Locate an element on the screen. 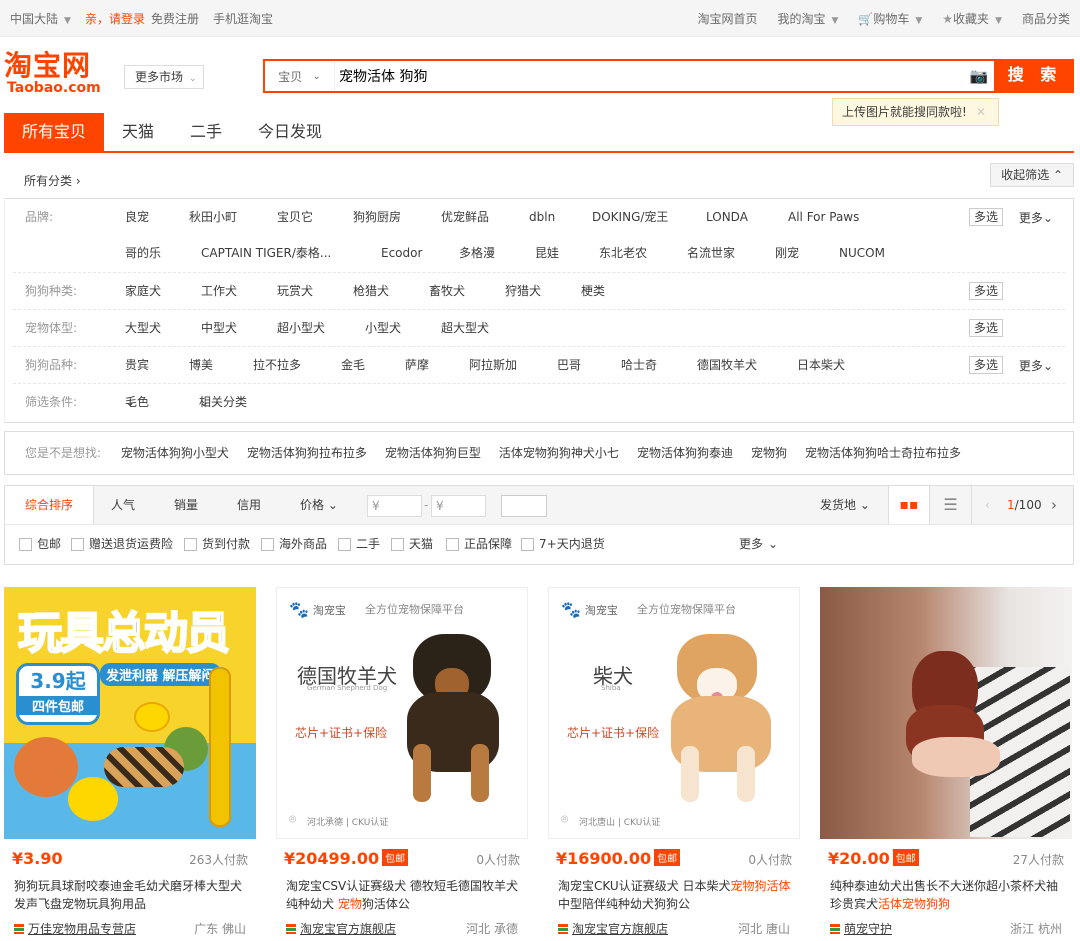  suggest-link: 宠物活体狗狗哈士奇拉布拉多 is located at coordinates (883, 453).